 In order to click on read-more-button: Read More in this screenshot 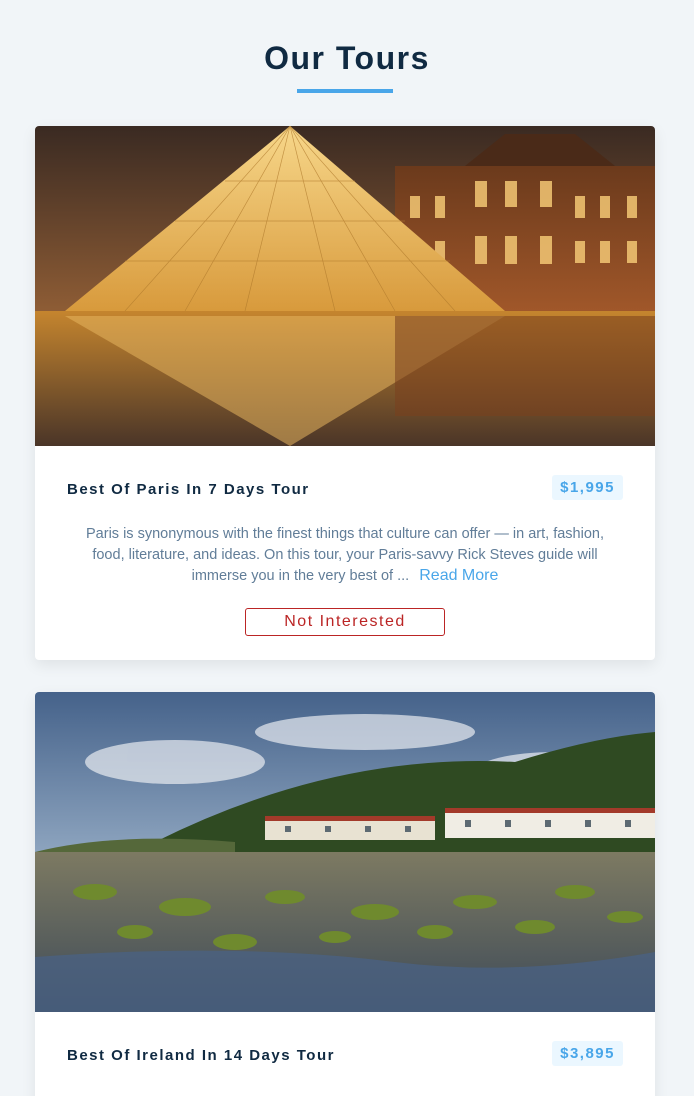, I will do `click(458, 576)`.